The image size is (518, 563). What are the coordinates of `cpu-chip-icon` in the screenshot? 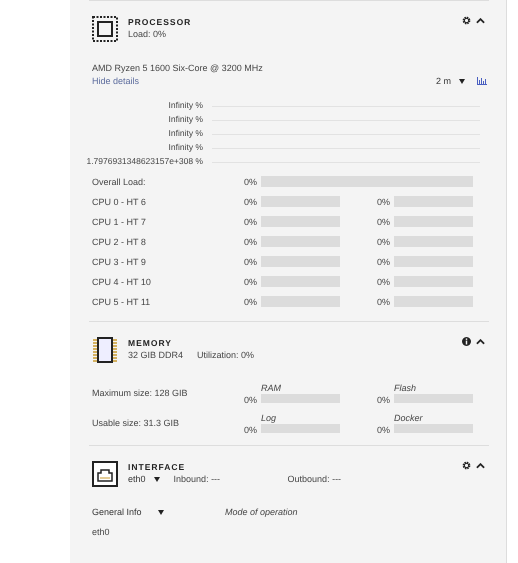 It's located at (105, 29).